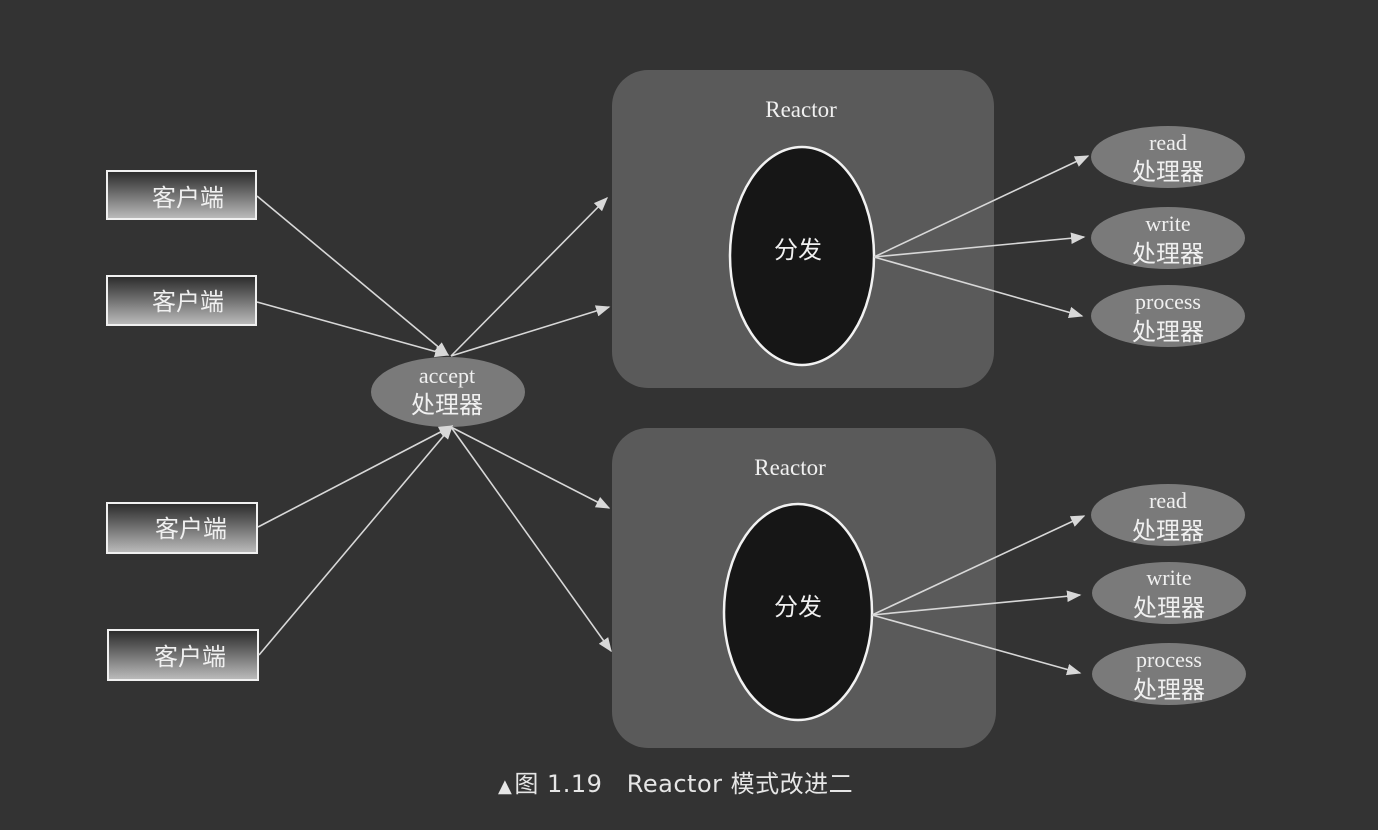 The image size is (1378, 830). What do you see at coordinates (684, 784) in the screenshot?
I see `caption-text: 图 1.19 Reactor 模式改进二` at bounding box center [684, 784].